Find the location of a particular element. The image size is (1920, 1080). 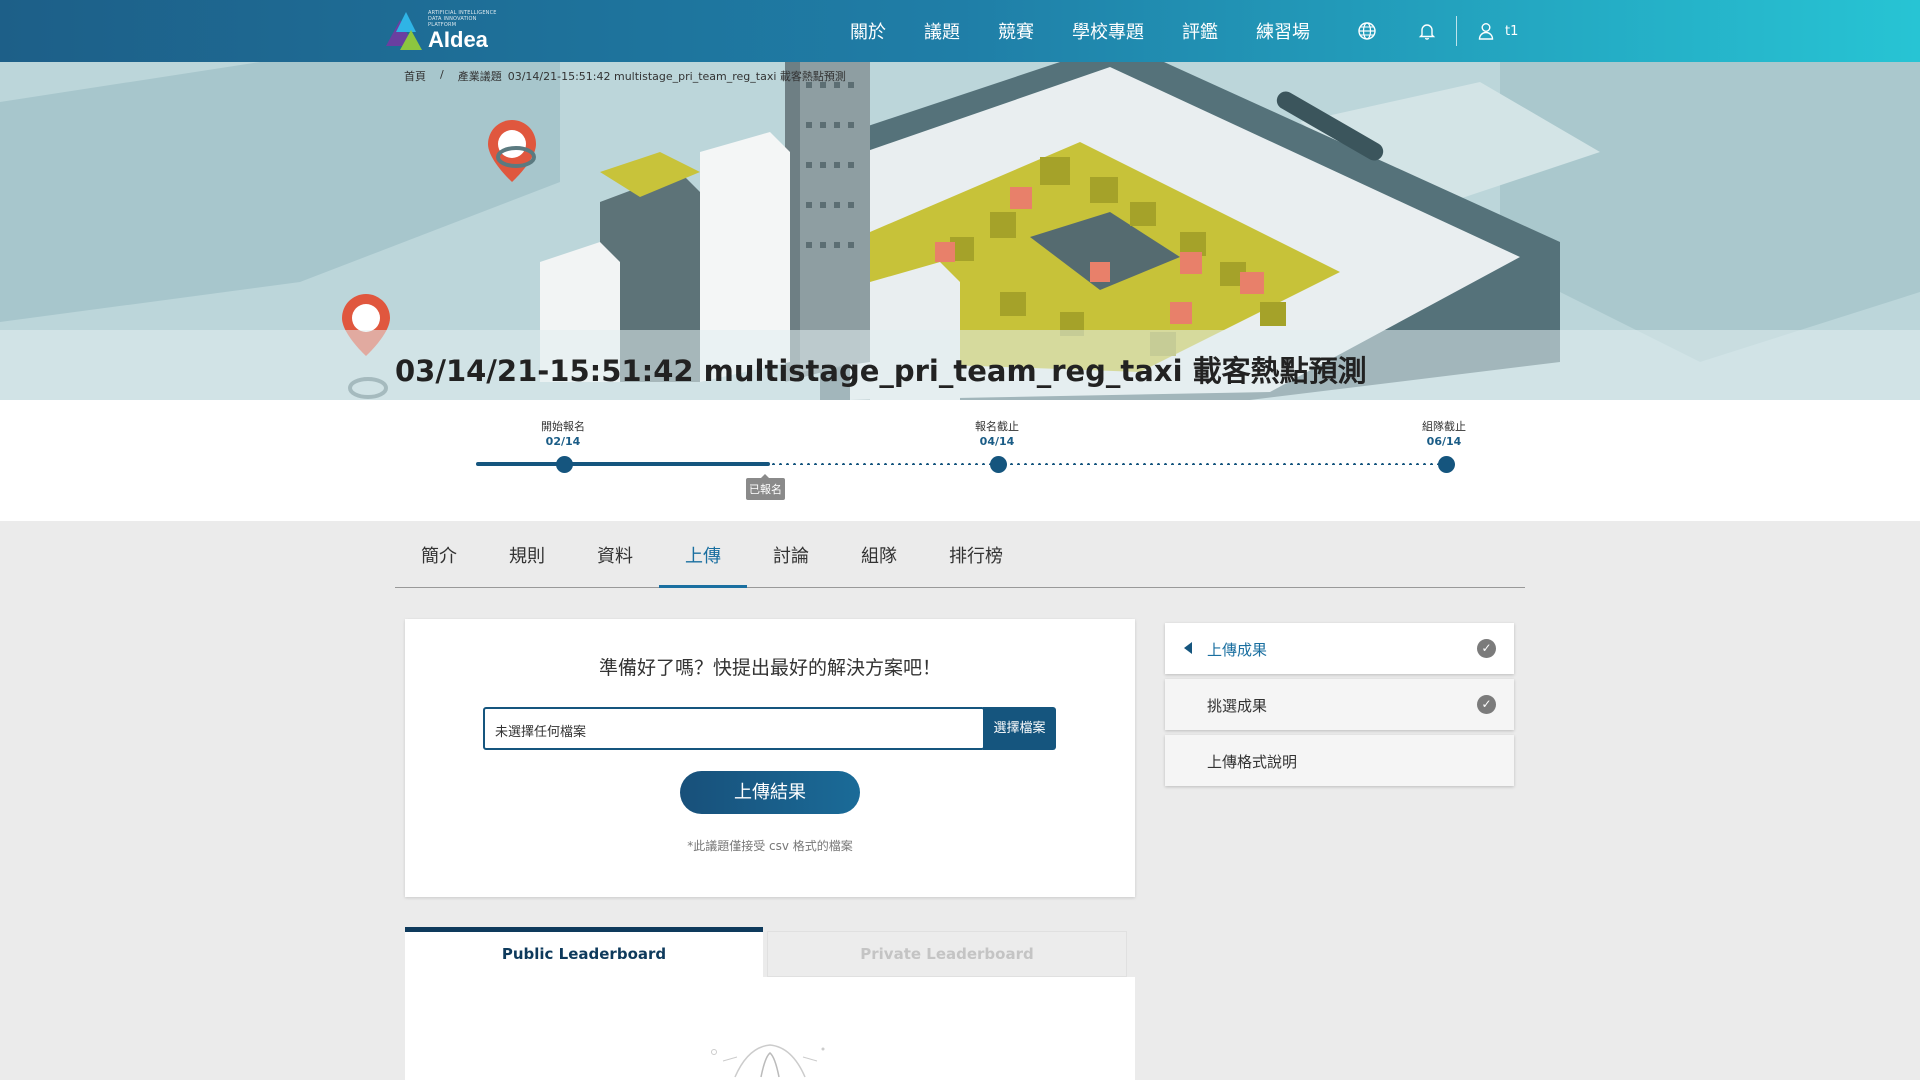

side-item-label: 挑選成果 is located at coordinates (1237, 706).